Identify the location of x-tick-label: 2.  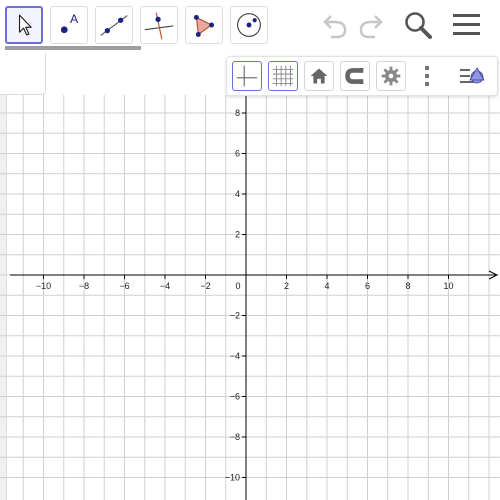
(286, 286).